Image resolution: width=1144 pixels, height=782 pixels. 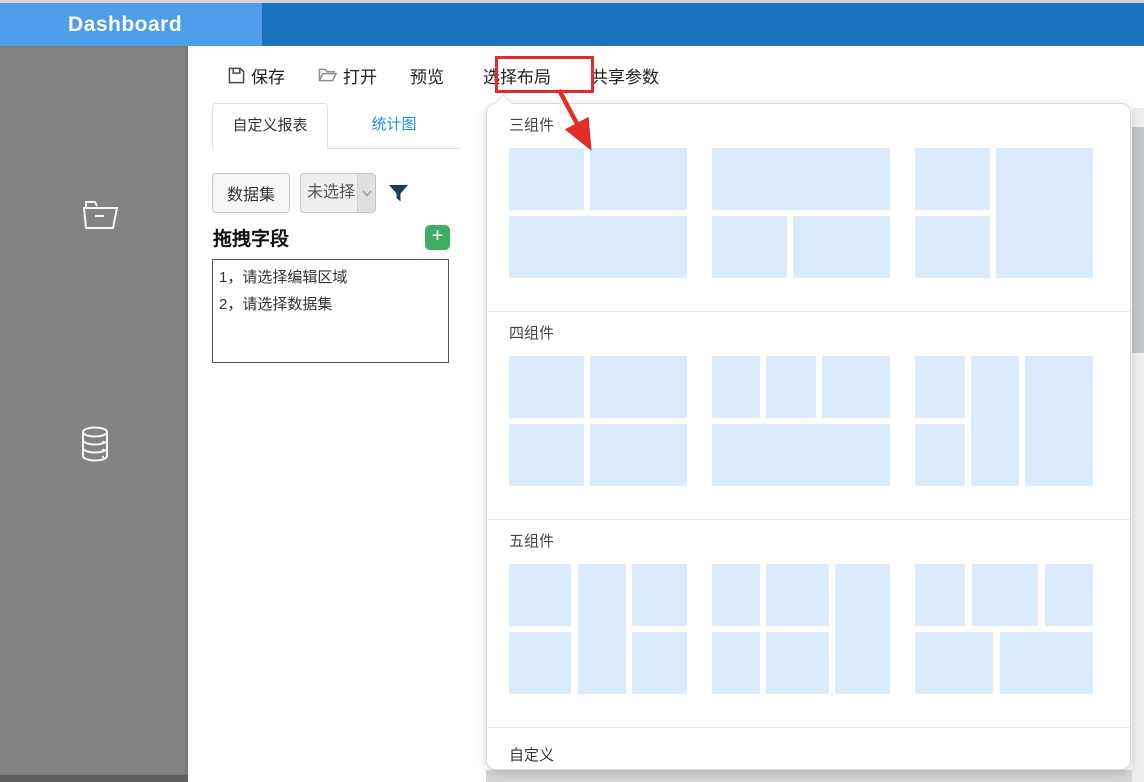 I want to click on sidebar-item-datasets, so click(x=95, y=444).